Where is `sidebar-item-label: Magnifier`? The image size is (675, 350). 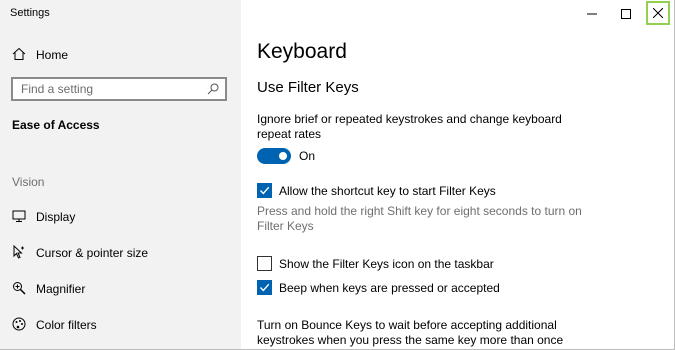 sidebar-item-label: Magnifier is located at coordinates (61, 289).